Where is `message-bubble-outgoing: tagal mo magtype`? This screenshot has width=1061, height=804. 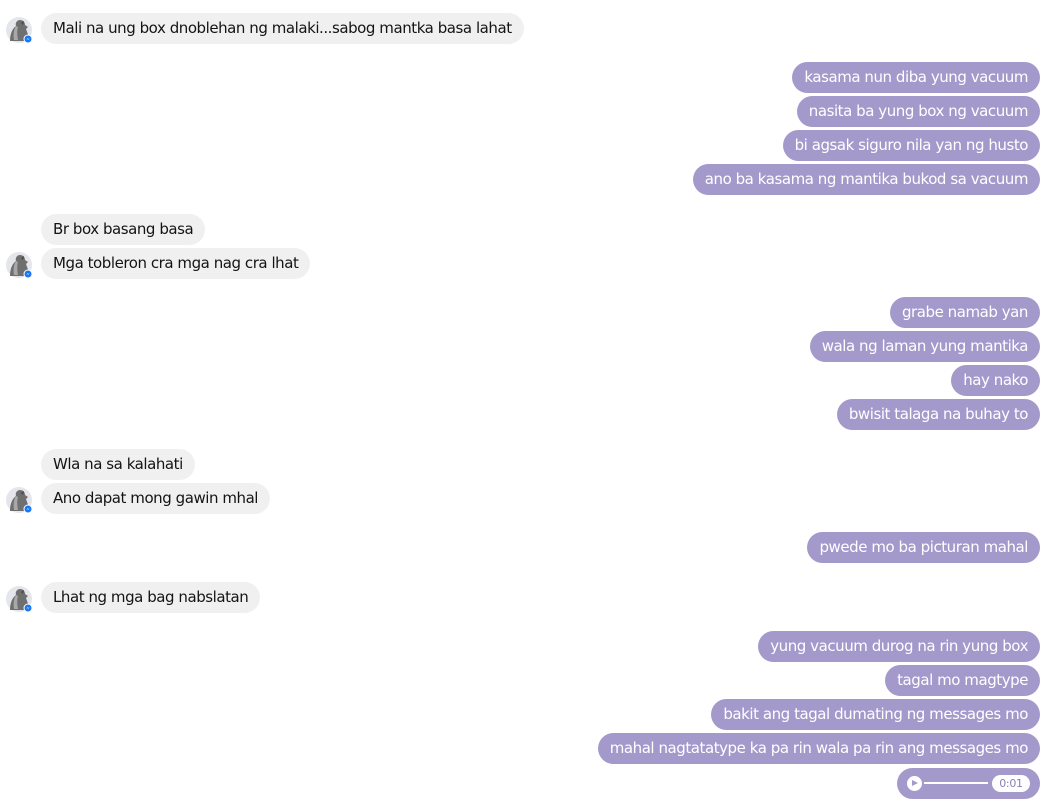
message-bubble-outgoing: tagal mo magtype is located at coordinates (962, 680).